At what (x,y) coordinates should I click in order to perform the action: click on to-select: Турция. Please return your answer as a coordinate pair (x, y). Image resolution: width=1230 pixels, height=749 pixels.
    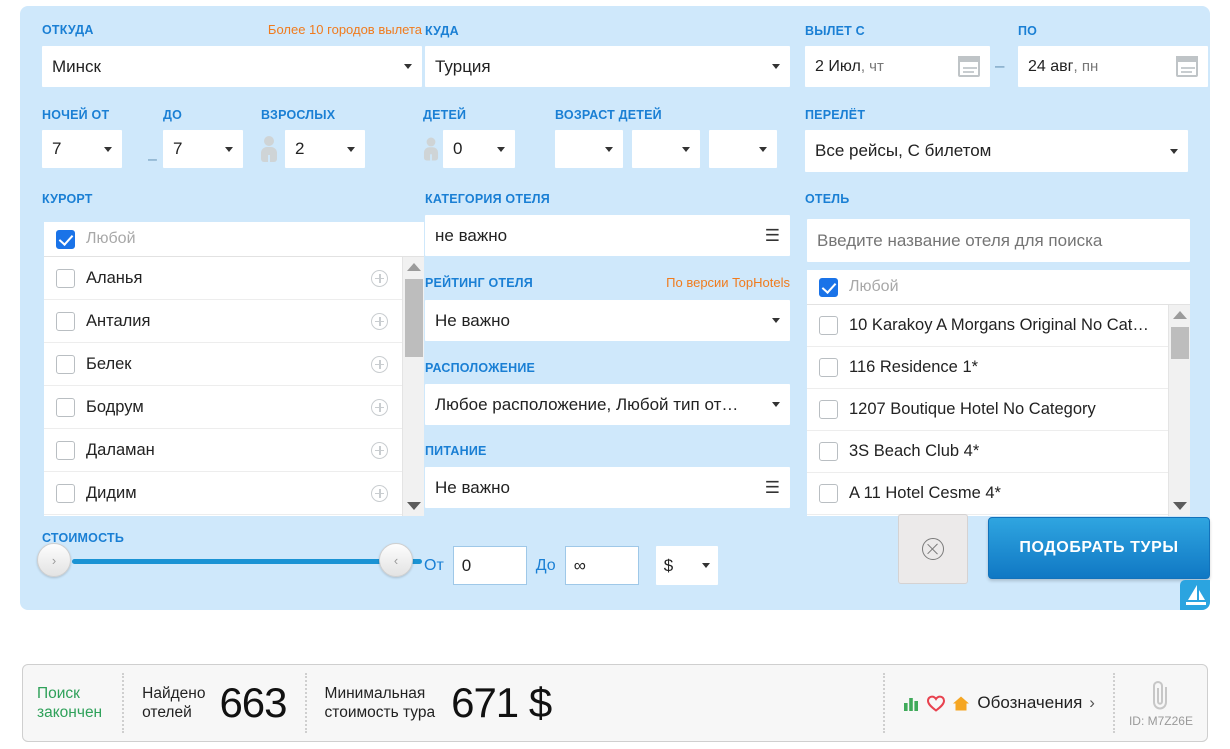
    Looking at the image, I should click on (607, 66).